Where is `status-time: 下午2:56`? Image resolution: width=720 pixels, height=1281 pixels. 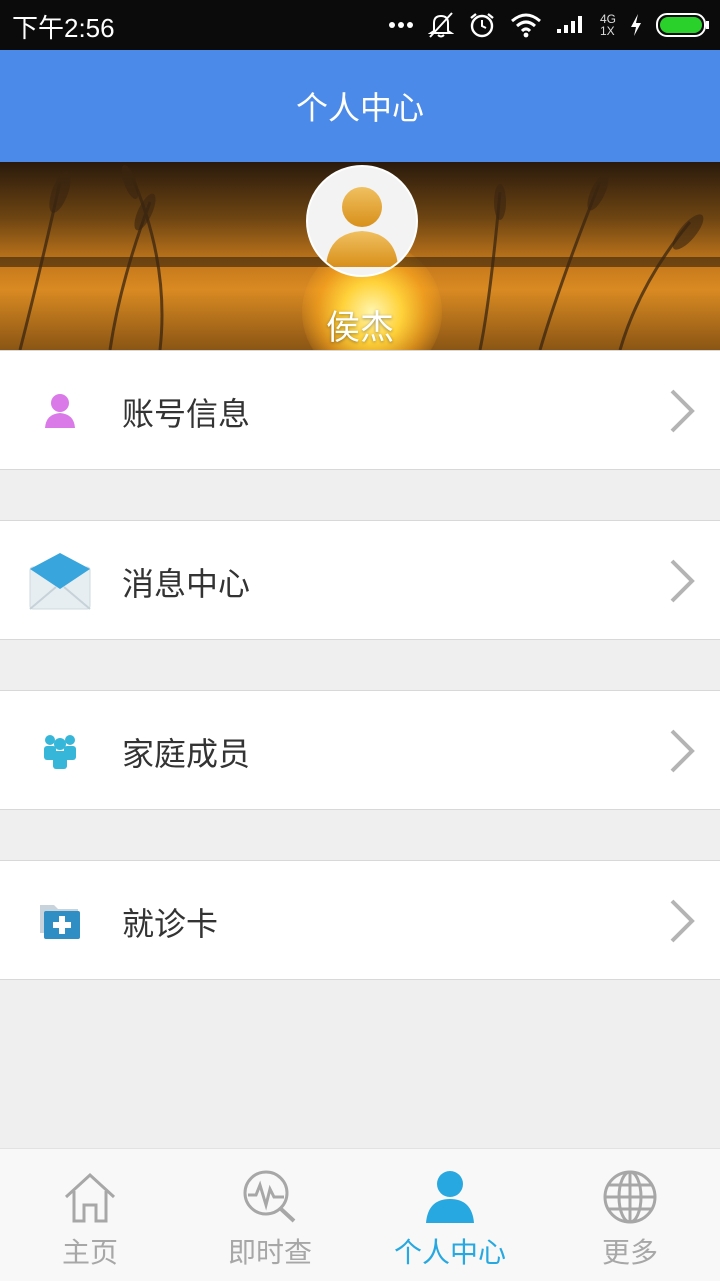 status-time: 下午2:56 is located at coordinates (63, 28).